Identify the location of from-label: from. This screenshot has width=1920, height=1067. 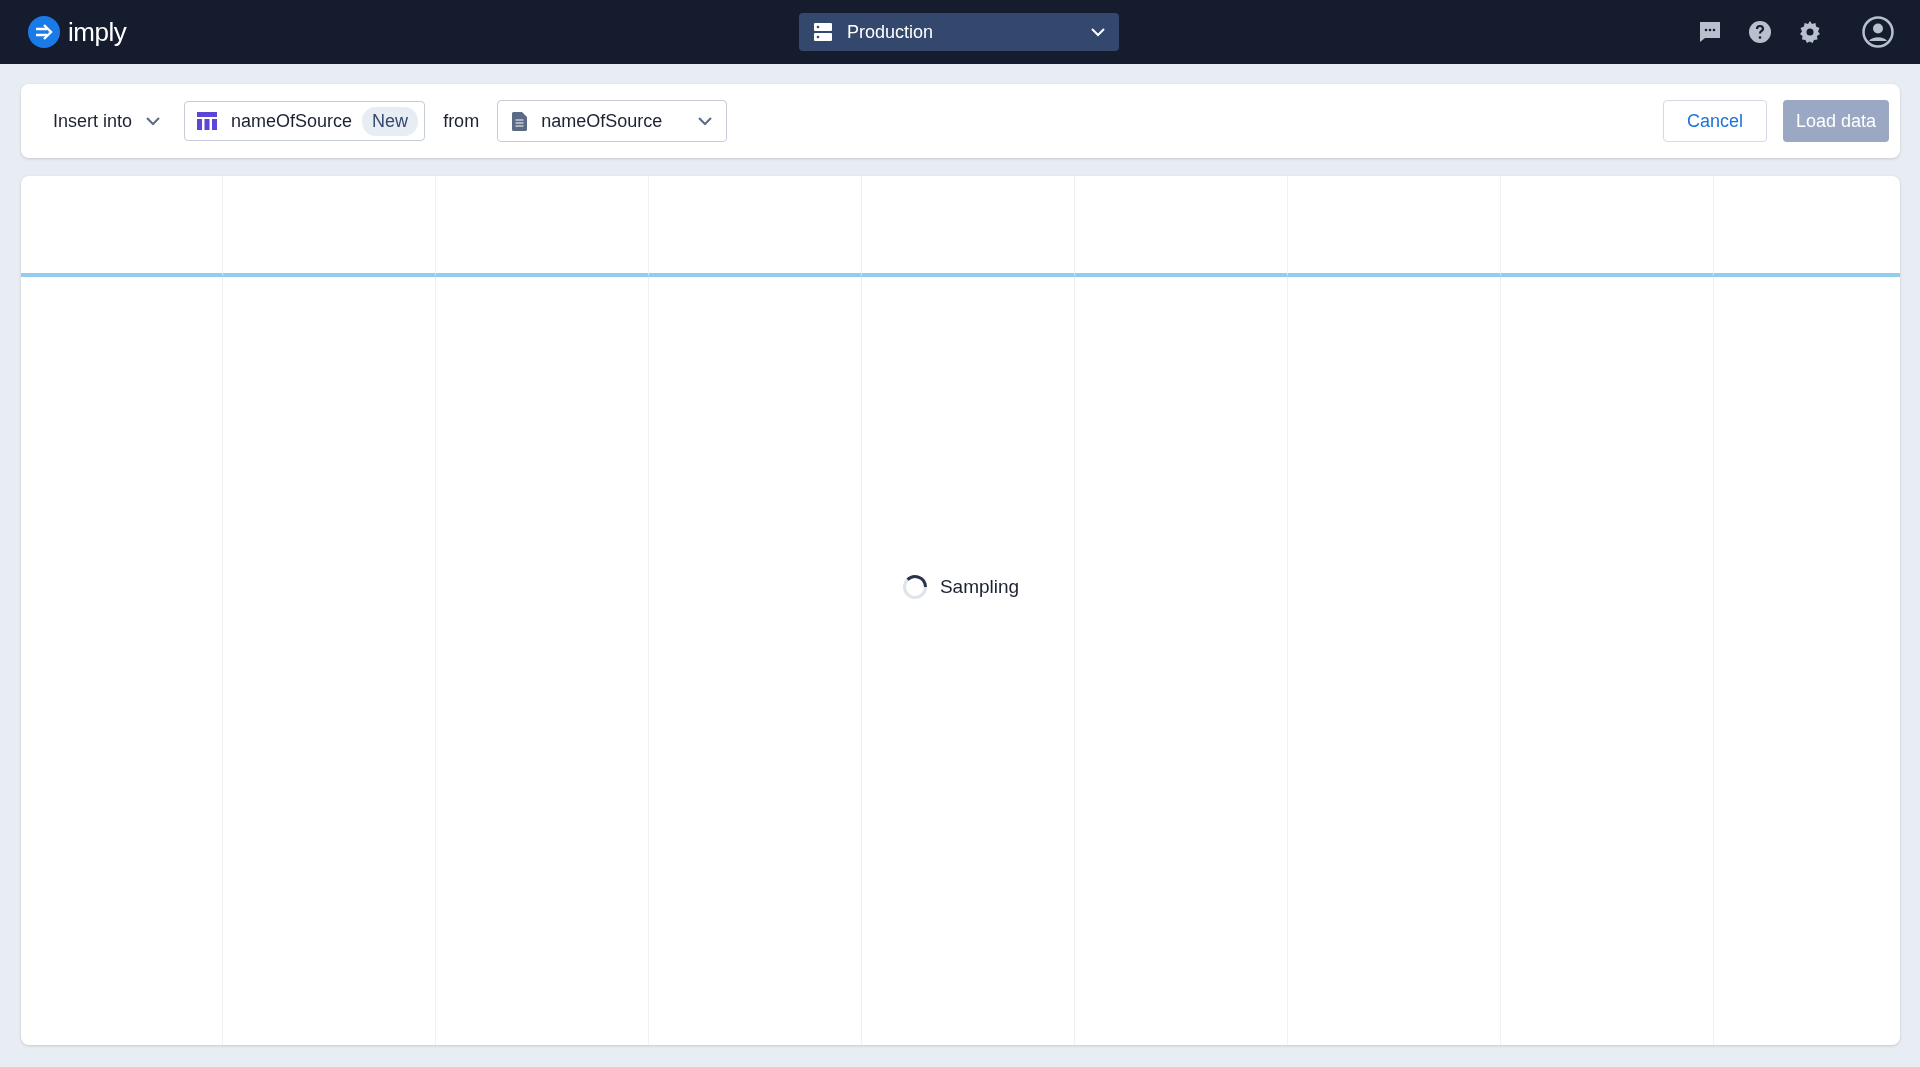
(461, 121).